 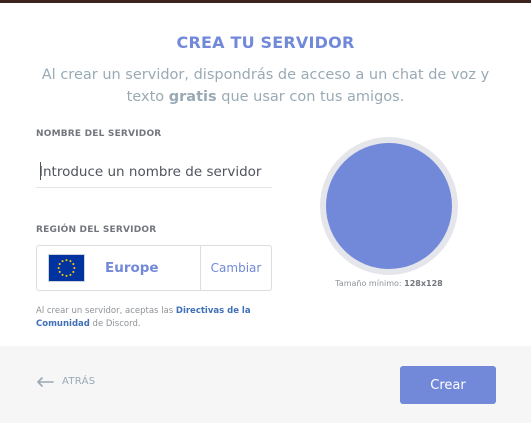 What do you see at coordinates (106, 311) in the screenshot?
I see `terms-text-prefix: Al crear un servidor, aceptas las` at bounding box center [106, 311].